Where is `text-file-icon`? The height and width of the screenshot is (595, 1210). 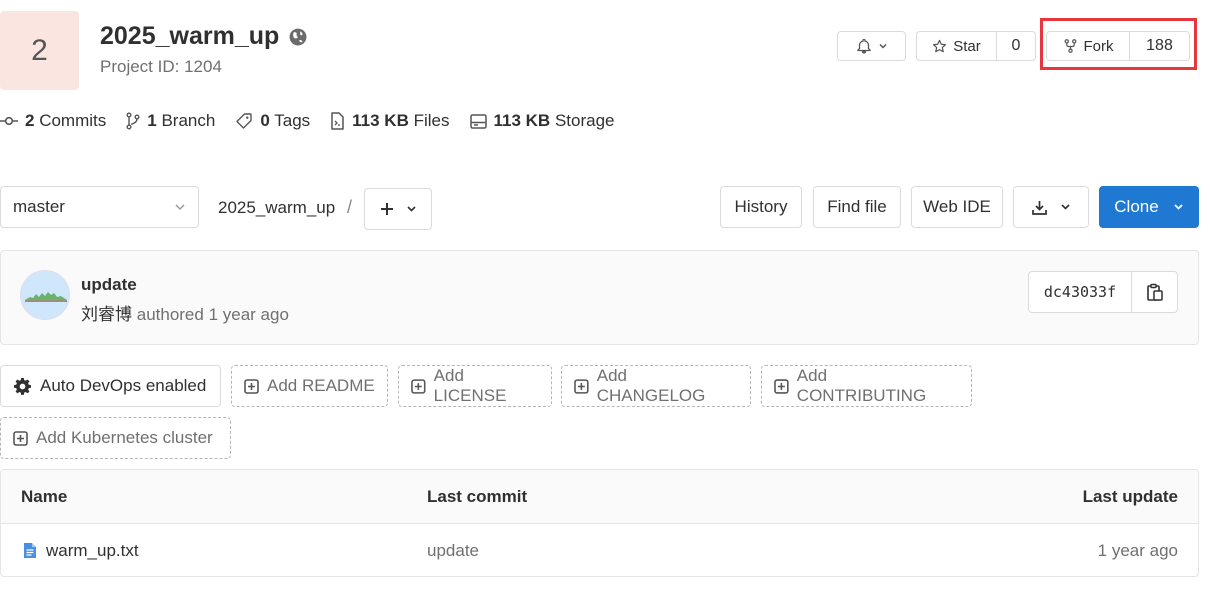 text-file-icon is located at coordinates (30, 550).